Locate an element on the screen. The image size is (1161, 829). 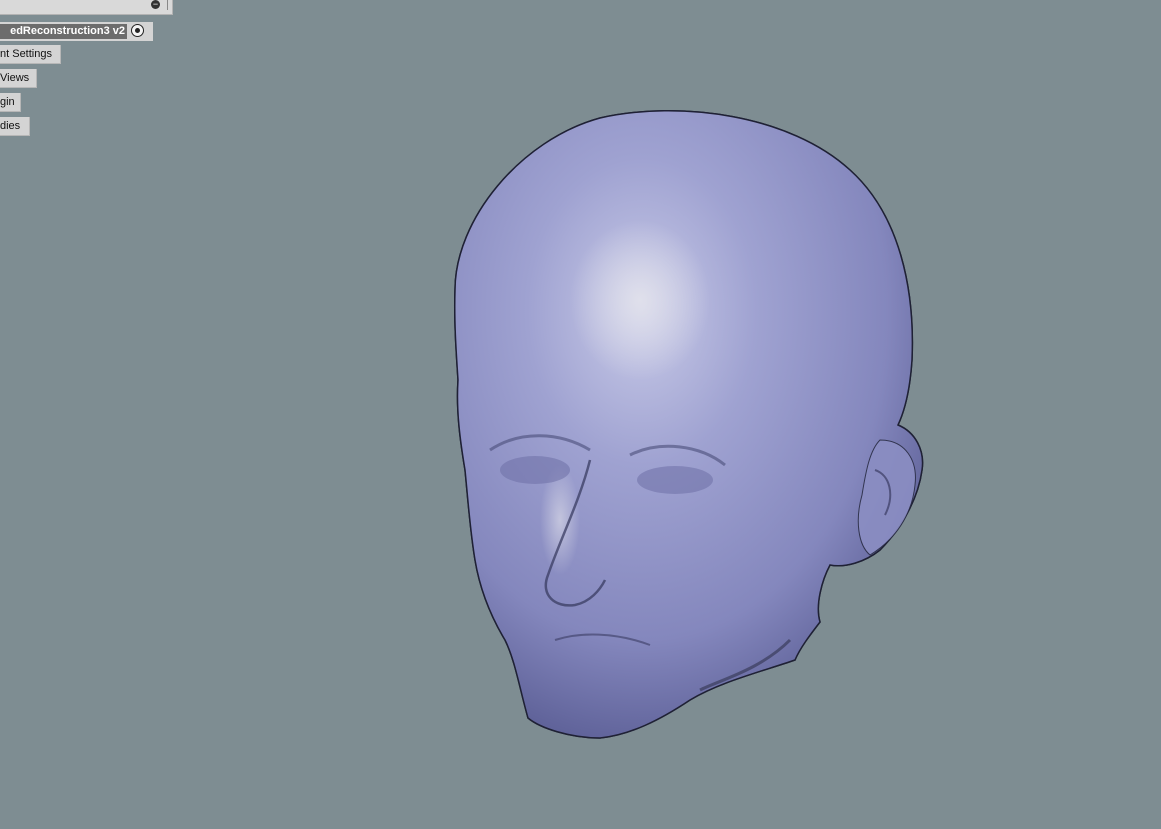
browser-component-node: edReconstruction3 v2 is located at coordinates (76, 31).